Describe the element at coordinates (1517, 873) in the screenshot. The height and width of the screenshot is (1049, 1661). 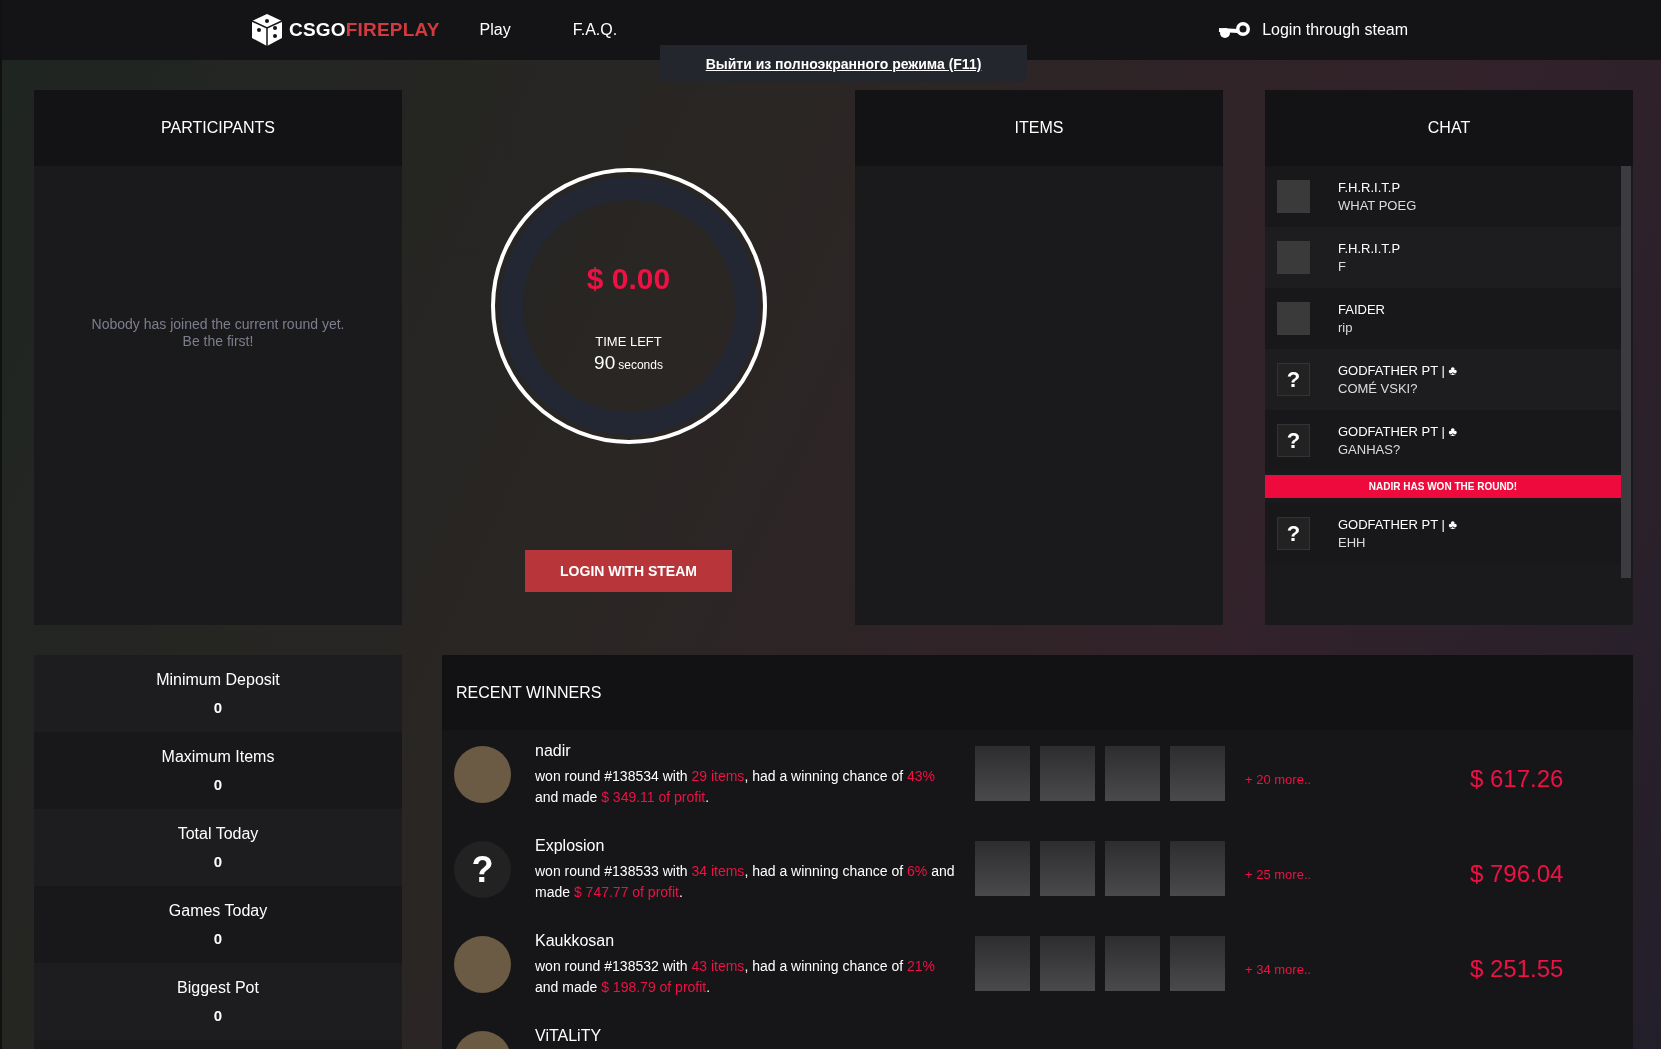
I see `winner-total: $ 796.04` at that location.